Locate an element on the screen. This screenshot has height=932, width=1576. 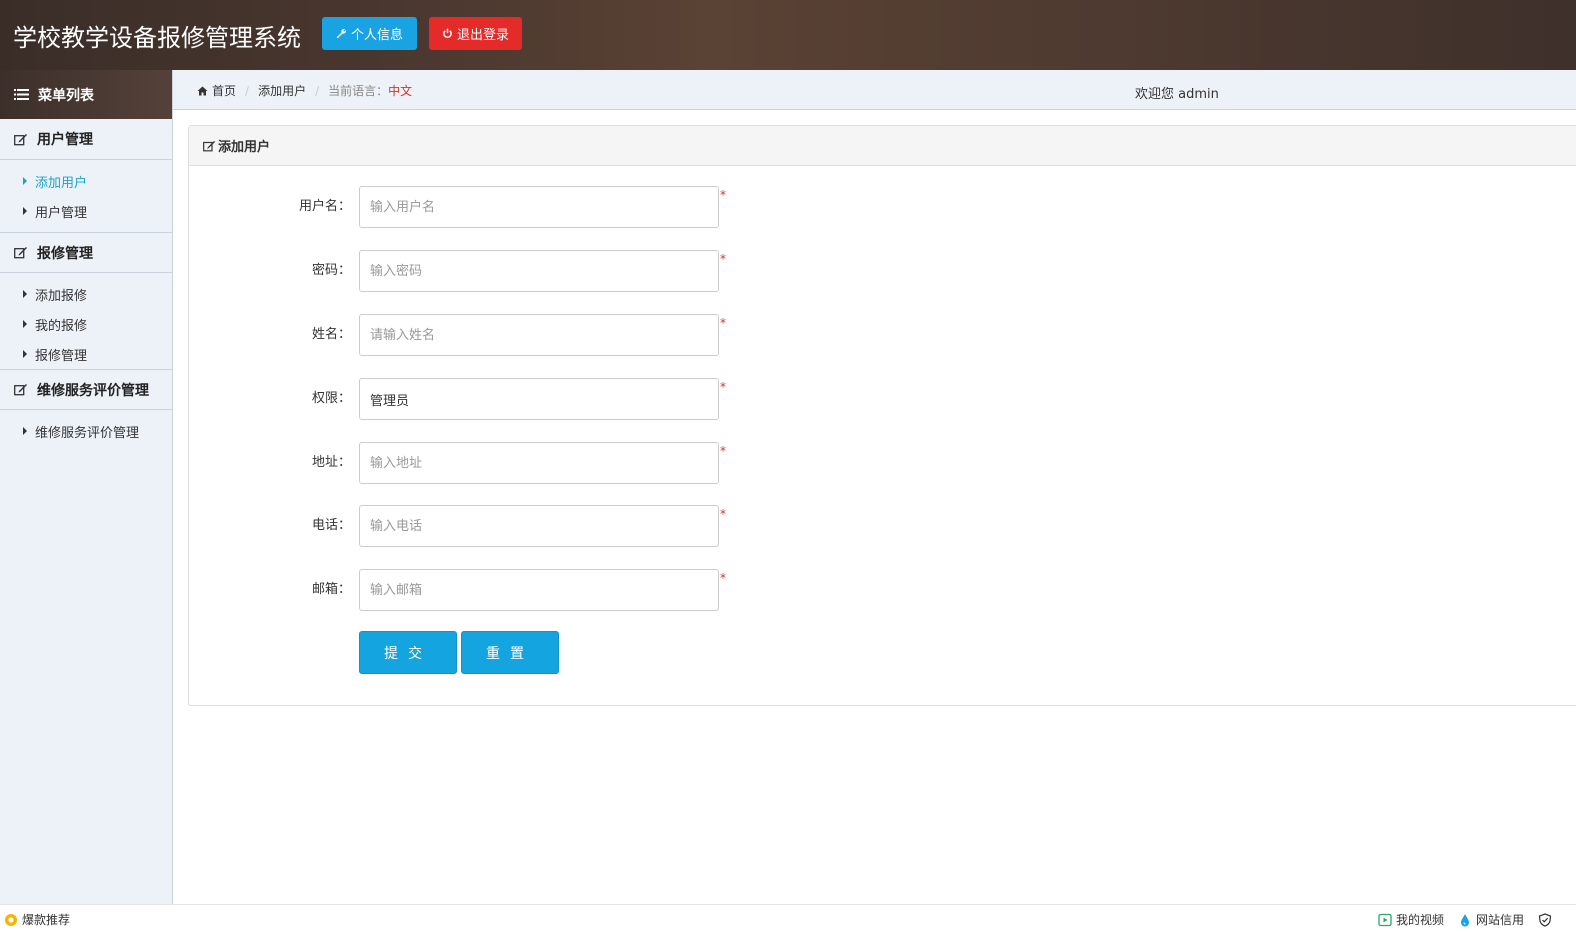
submit-button: 提交 is located at coordinates (408, 652).